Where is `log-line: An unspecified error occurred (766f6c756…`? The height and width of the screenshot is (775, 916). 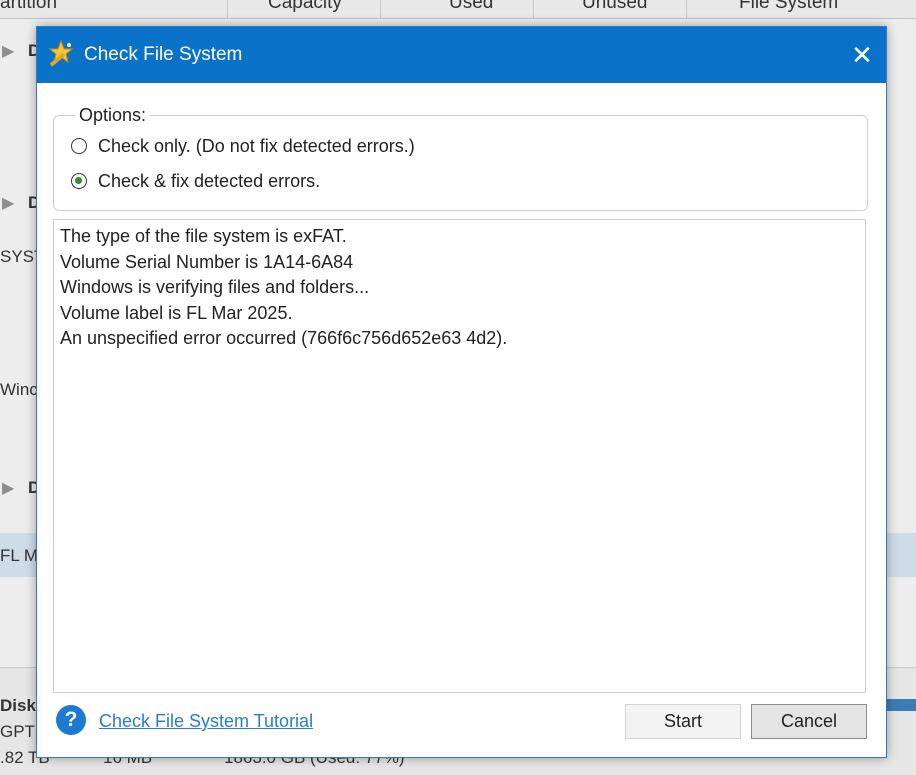
log-line: An unspecified error occurred (766f6c756… is located at coordinates (284, 338).